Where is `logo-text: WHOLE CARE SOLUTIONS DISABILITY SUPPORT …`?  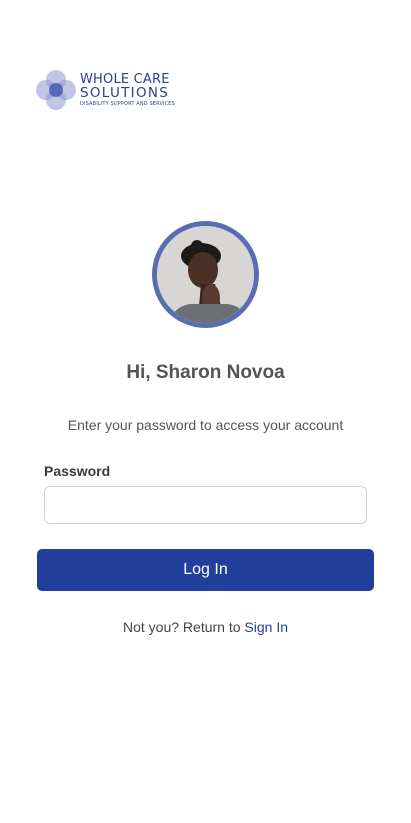
logo-text: WHOLE CARE SOLUTIONS DISABILITY SUPPORT … is located at coordinates (127, 90).